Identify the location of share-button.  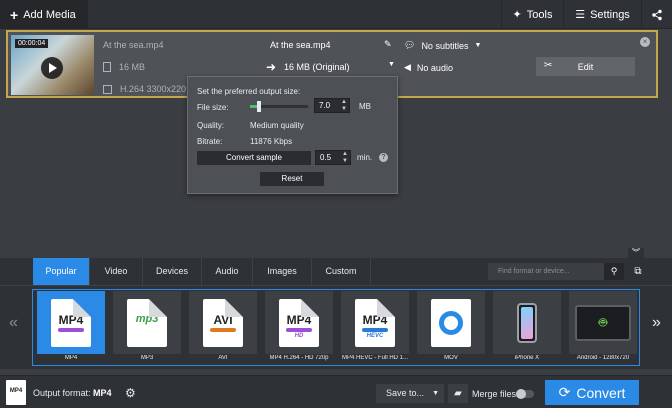
(656, 14).